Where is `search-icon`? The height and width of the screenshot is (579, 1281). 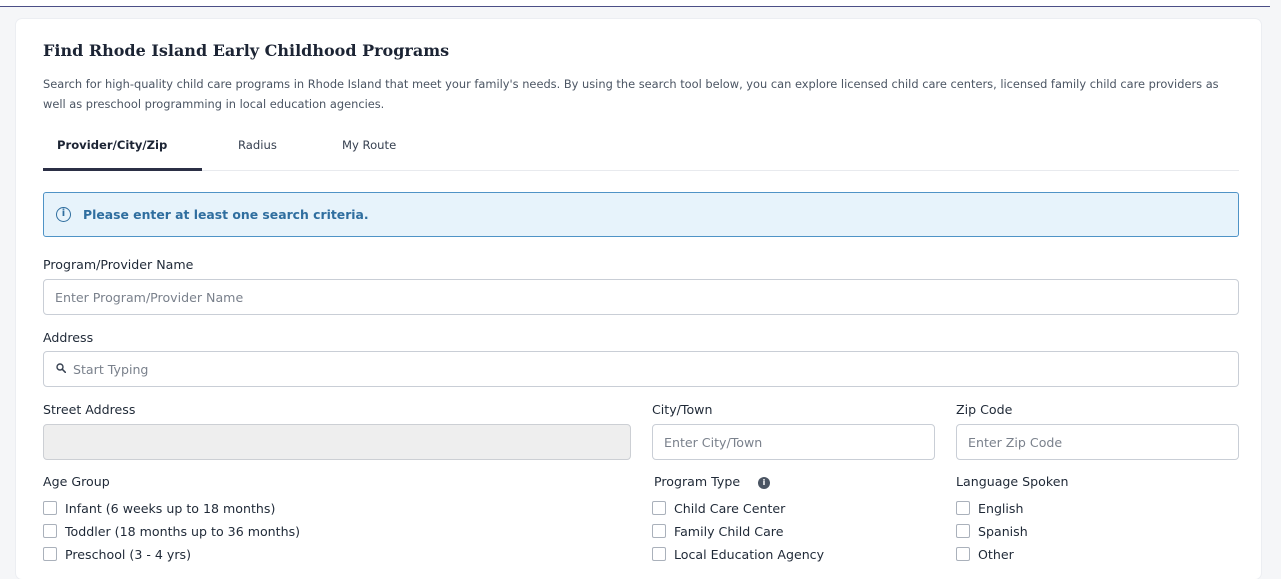
search-icon is located at coordinates (61, 368).